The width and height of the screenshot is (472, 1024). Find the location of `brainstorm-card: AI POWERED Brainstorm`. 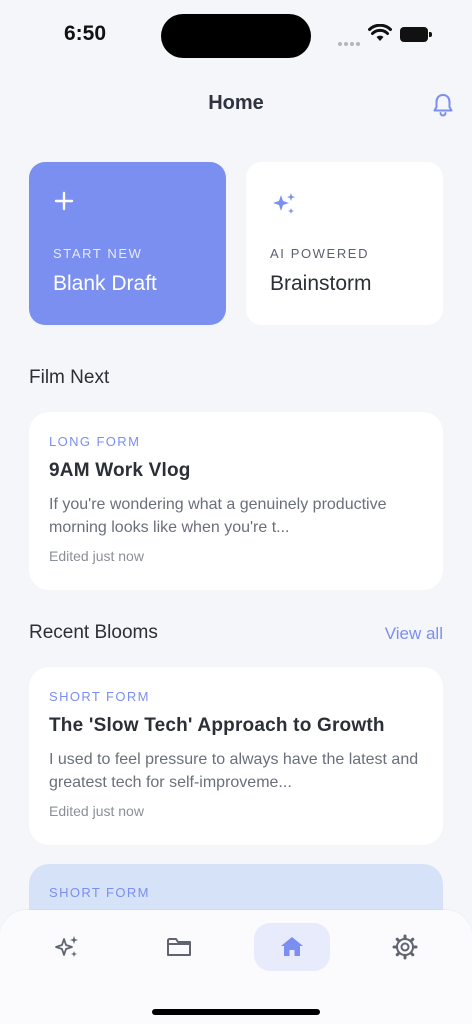

brainstorm-card: AI POWERED Brainstorm is located at coordinates (344, 243).